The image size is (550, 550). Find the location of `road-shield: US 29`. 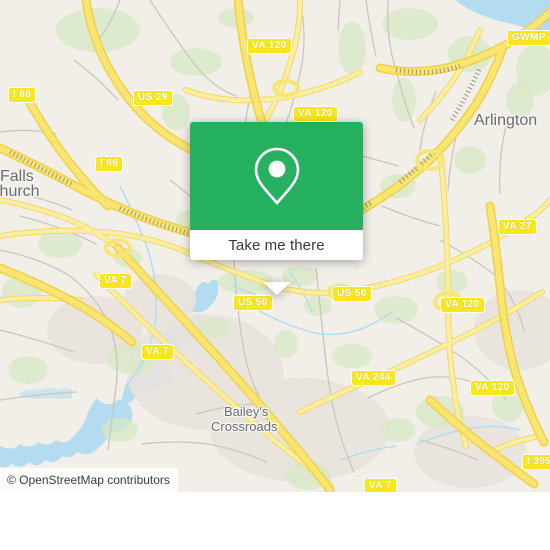

road-shield: US 29 is located at coordinates (153, 98).